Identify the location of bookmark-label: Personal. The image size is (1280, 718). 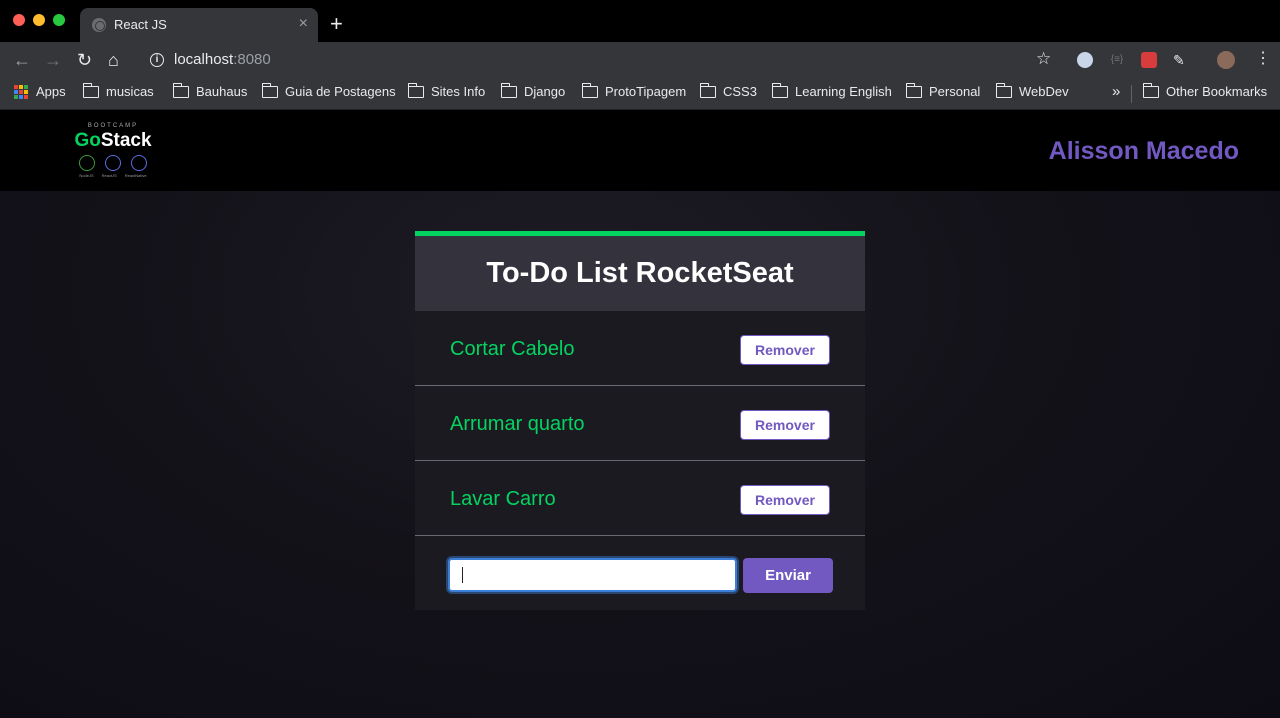
(955, 91).